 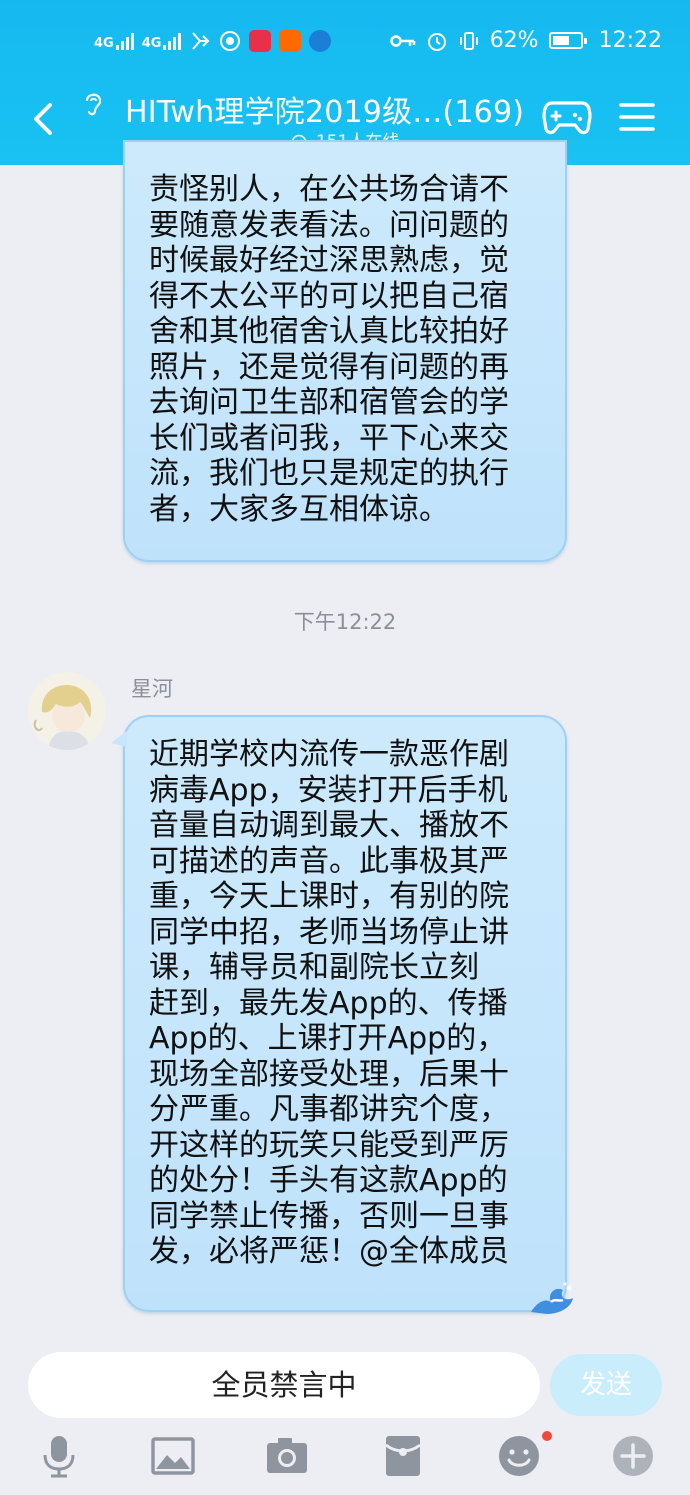 I want to click on avatar-image, so click(x=67, y=711).